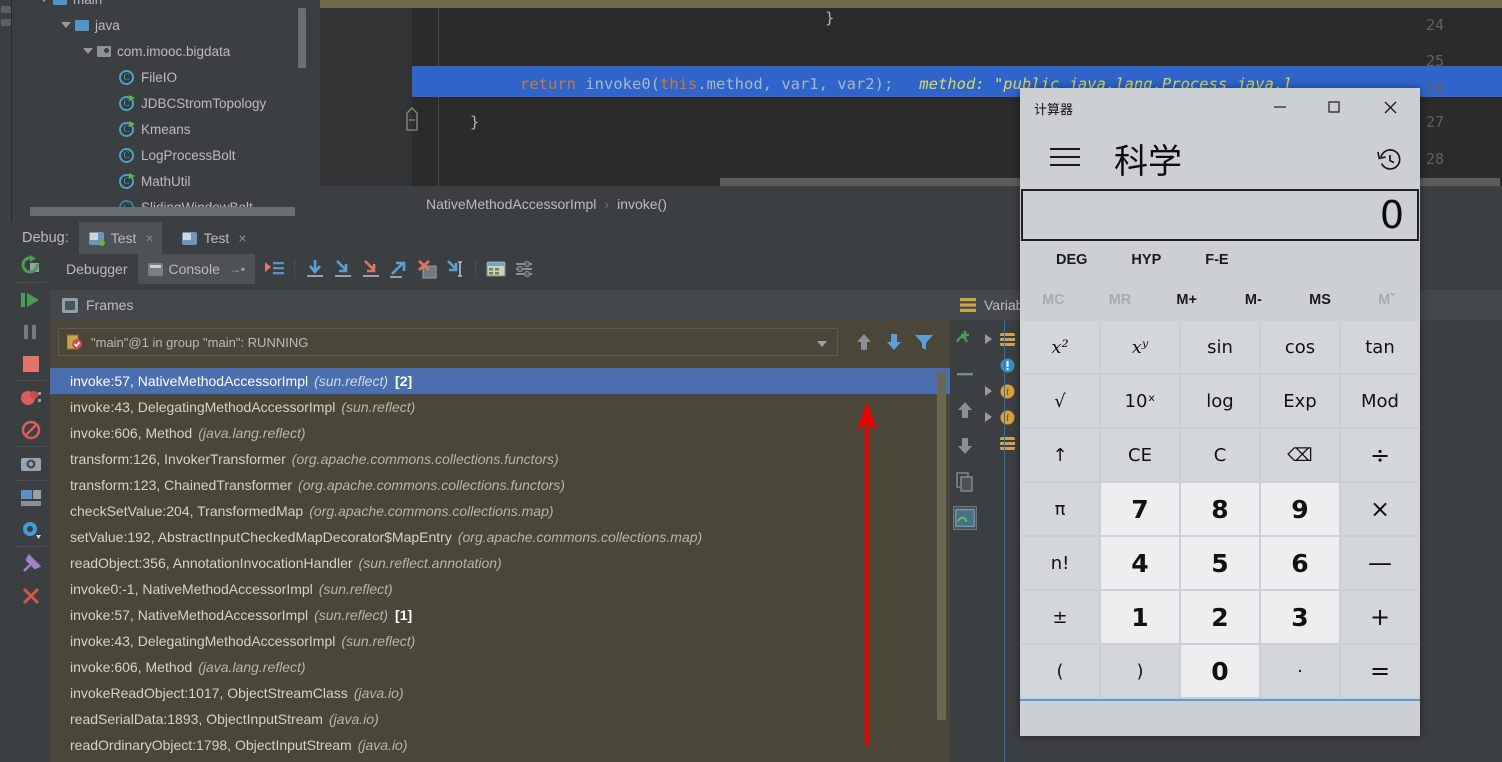  I want to click on calc-key-multiply: ×, so click(1380, 509).